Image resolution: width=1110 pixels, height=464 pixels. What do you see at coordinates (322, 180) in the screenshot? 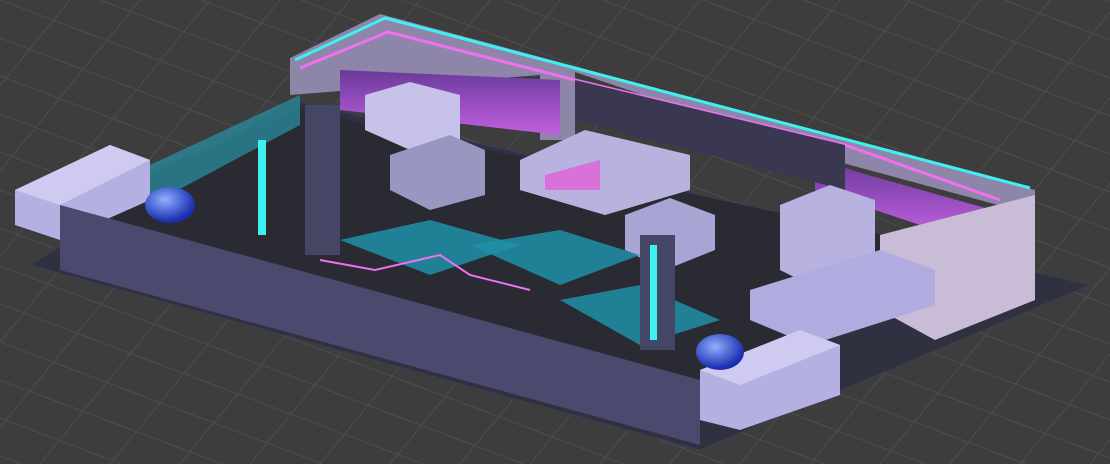
I see `pillar-left` at bounding box center [322, 180].